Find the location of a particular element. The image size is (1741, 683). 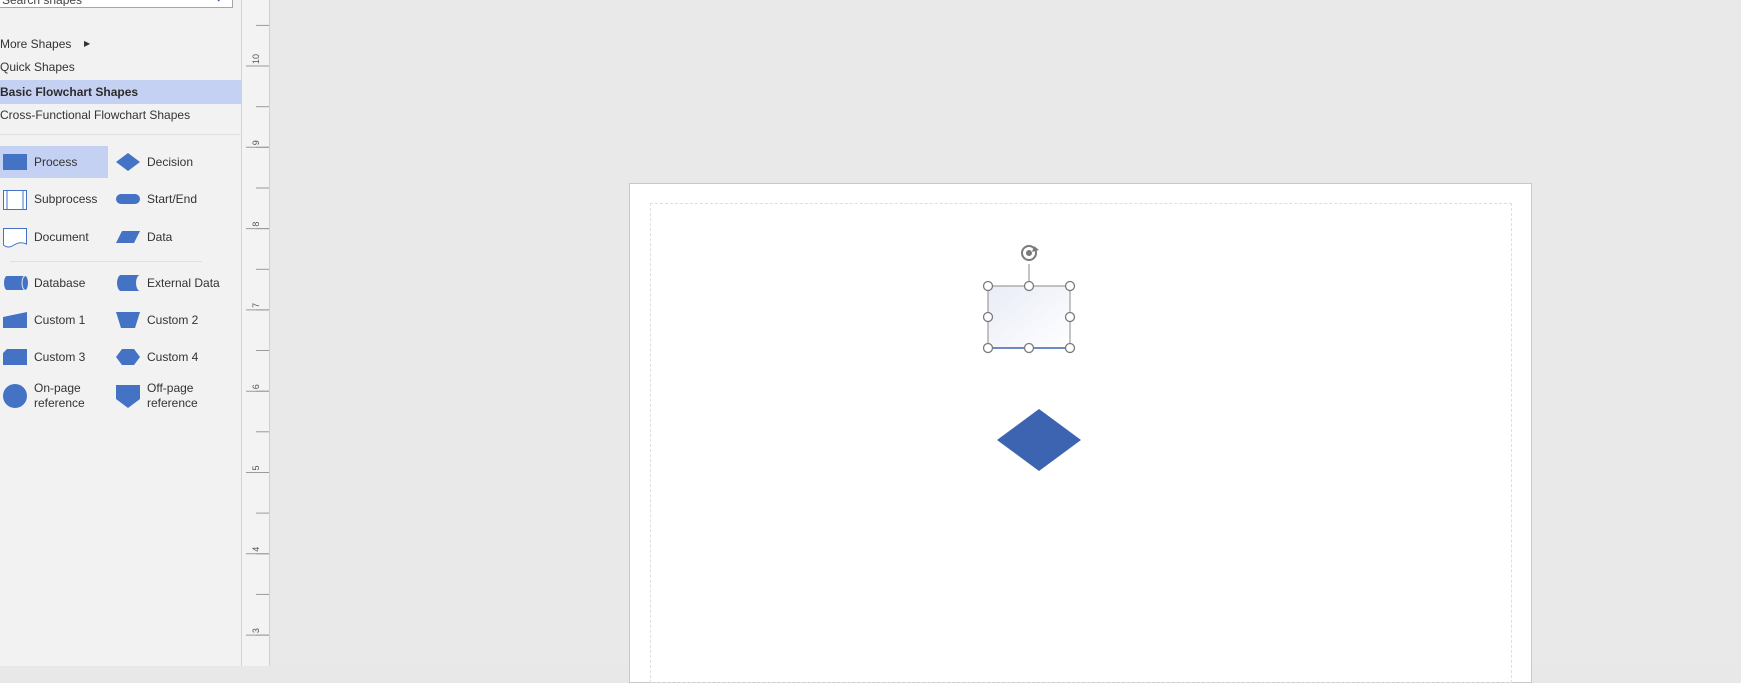

search-input is located at coordinates (102, 3).